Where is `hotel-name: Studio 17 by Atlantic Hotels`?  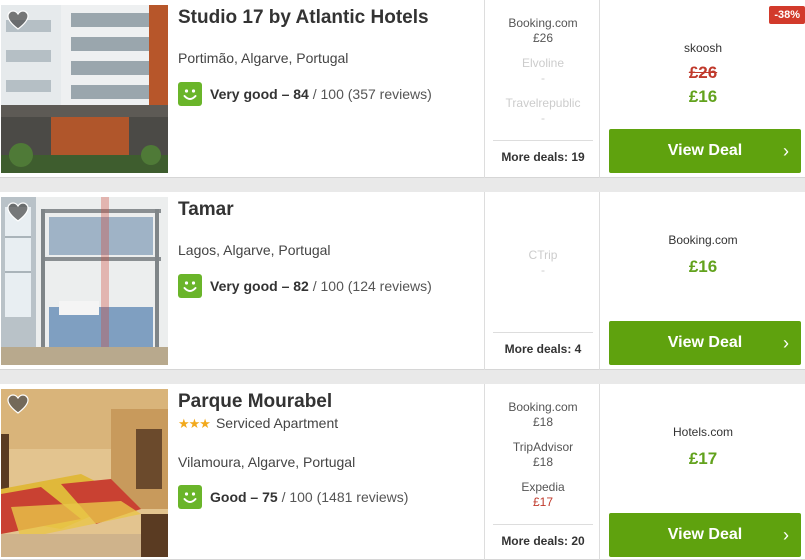
hotel-name: Studio 17 by Atlantic Hotels is located at coordinates (303, 18).